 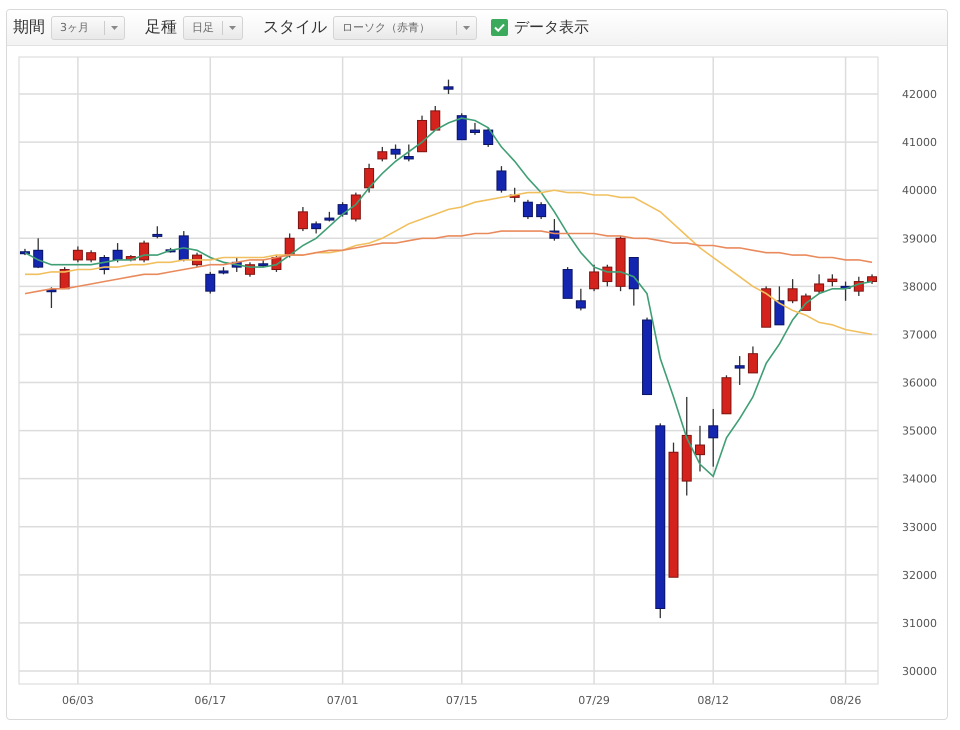 What do you see at coordinates (78, 700) in the screenshot?
I see `x-axis-label: 06/03` at bounding box center [78, 700].